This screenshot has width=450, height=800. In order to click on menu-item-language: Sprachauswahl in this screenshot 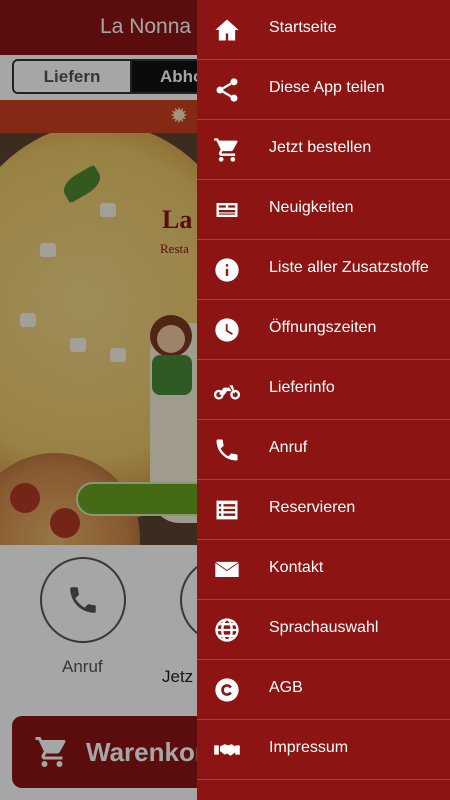, I will do `click(323, 630)`.